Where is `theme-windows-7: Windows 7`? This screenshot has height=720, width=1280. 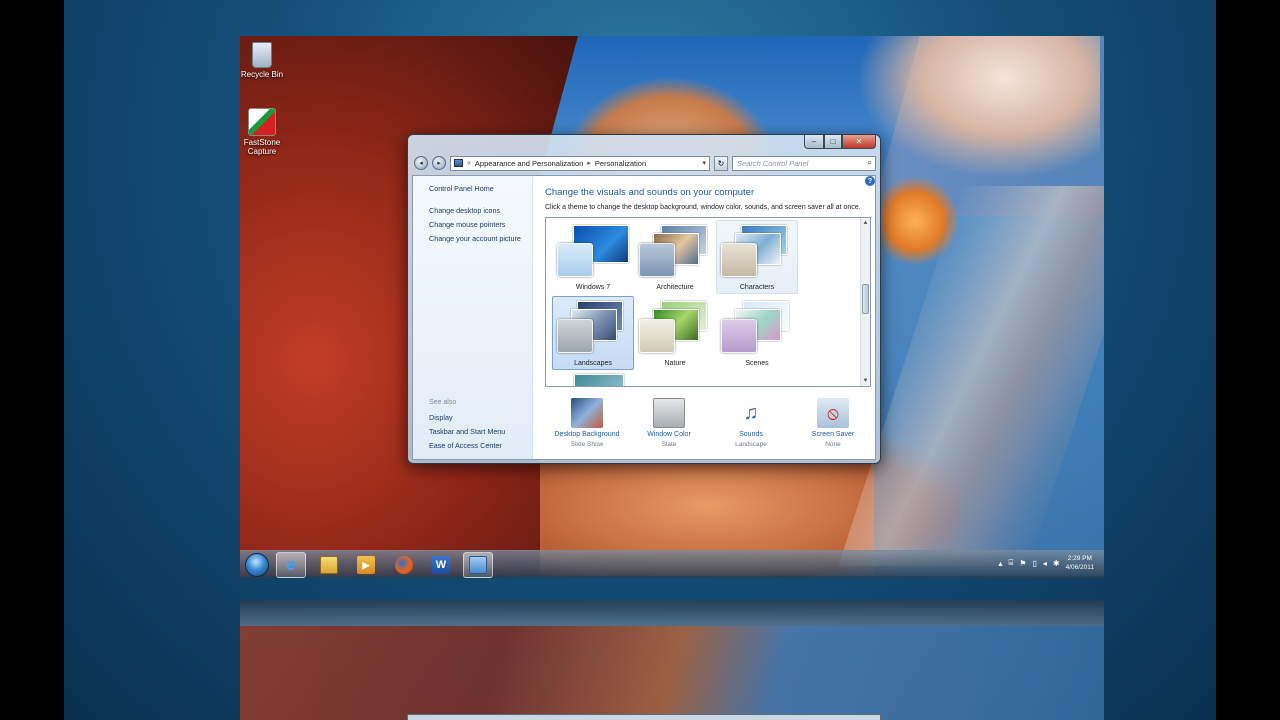
theme-windows-7: Windows 7 is located at coordinates (593, 257).